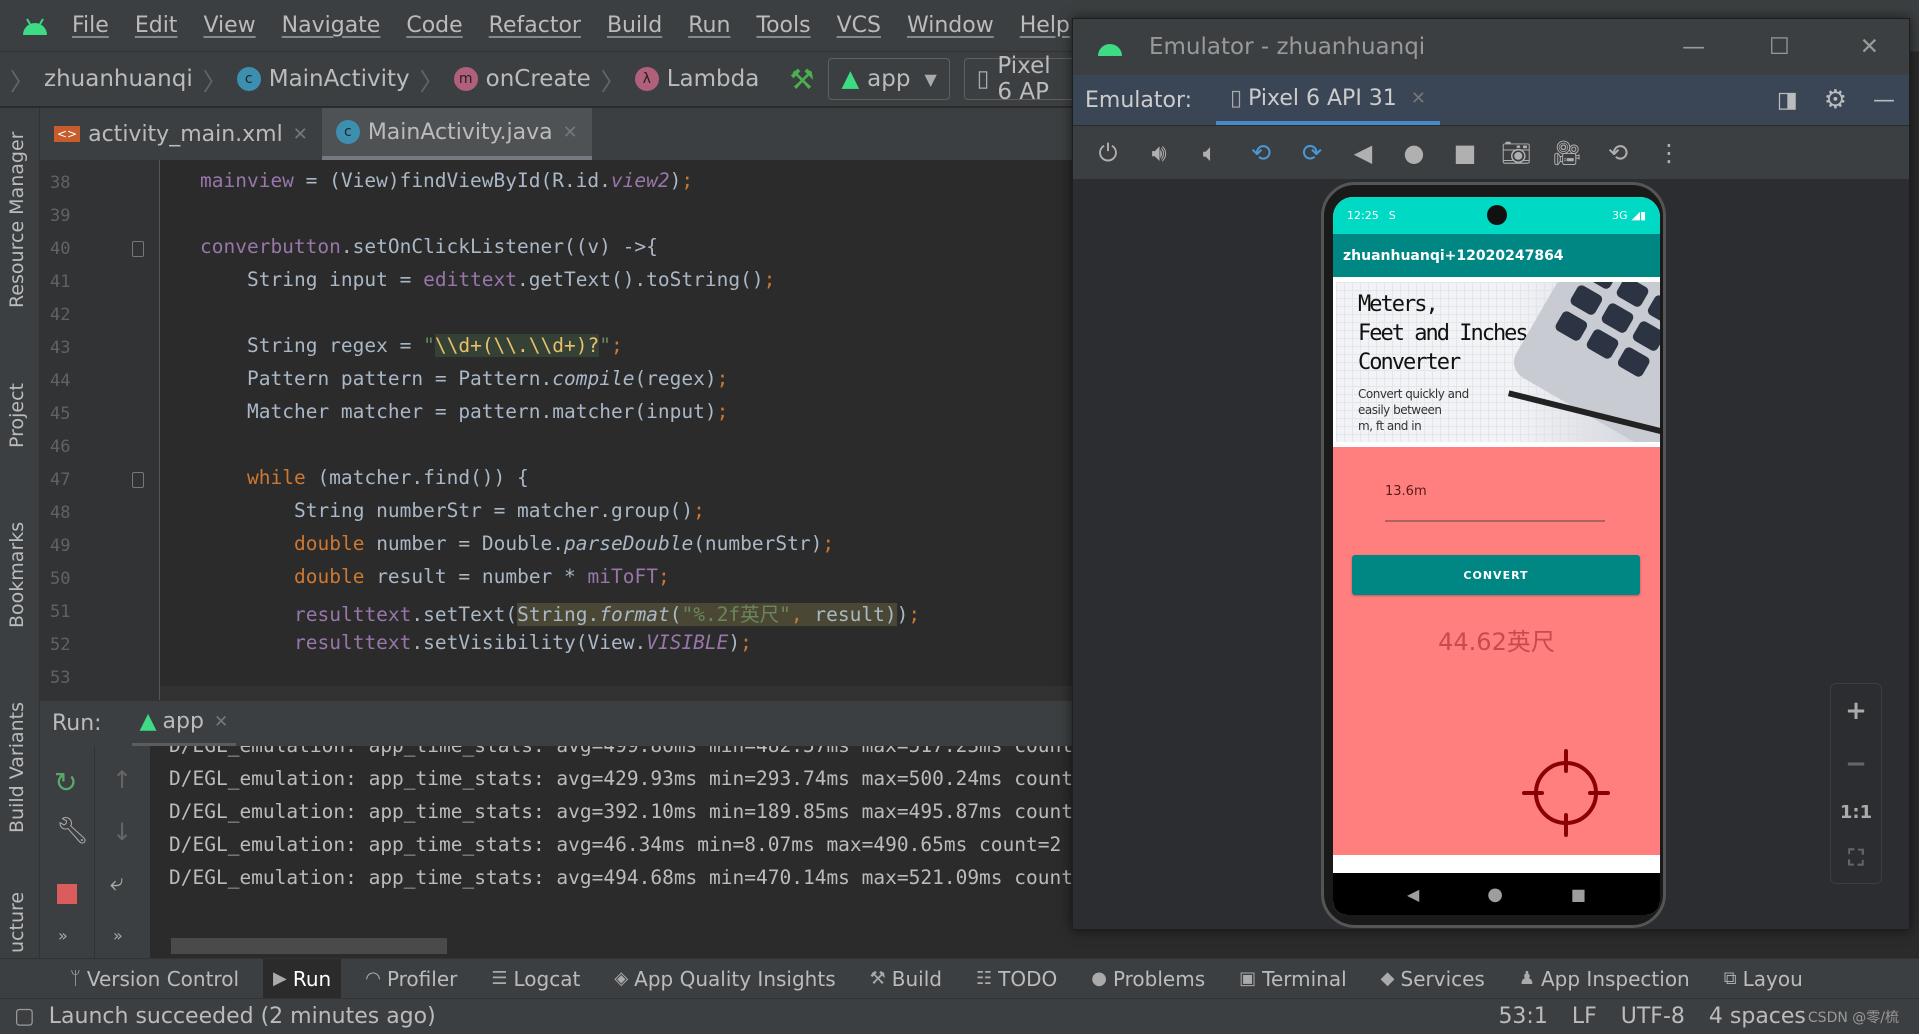 The height and width of the screenshot is (1034, 1919). I want to click on breadcrumb-item: m onCreate, so click(522, 79).